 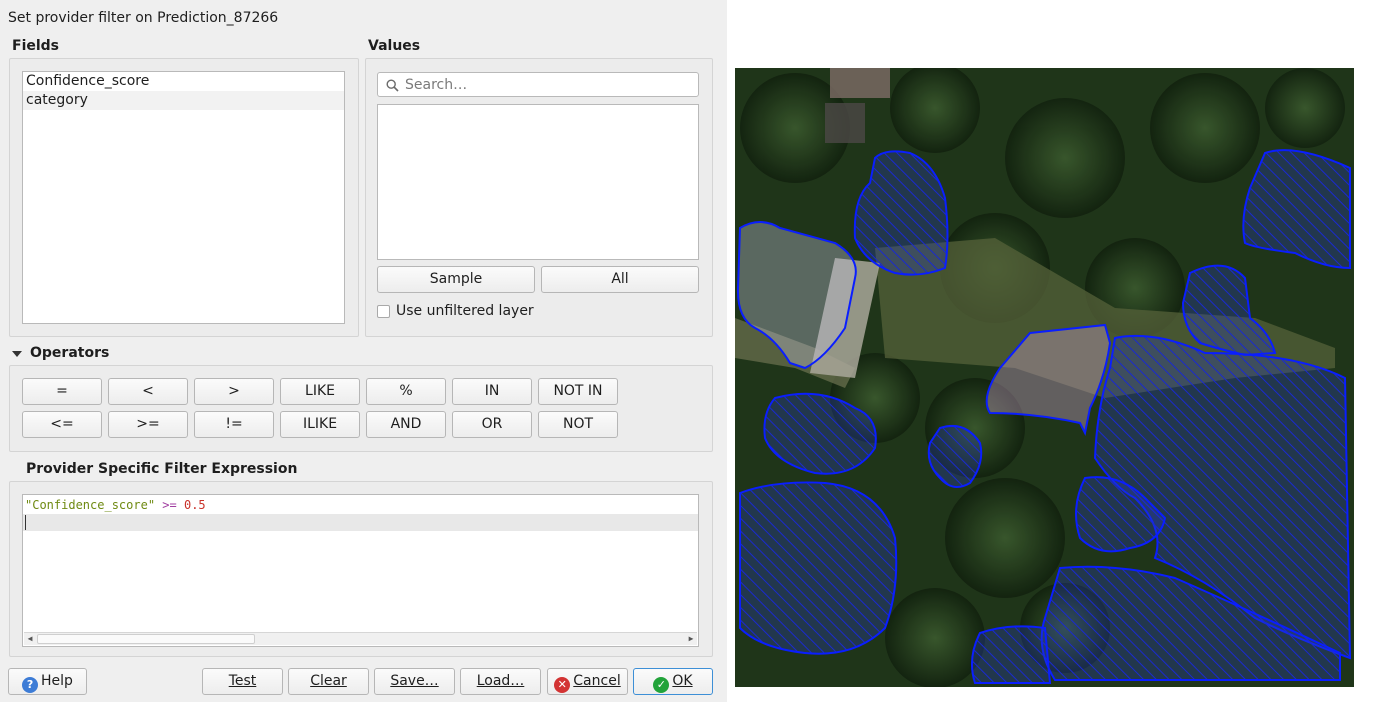 I want to click on op-greater-equal-button: >=, so click(x=148, y=424).